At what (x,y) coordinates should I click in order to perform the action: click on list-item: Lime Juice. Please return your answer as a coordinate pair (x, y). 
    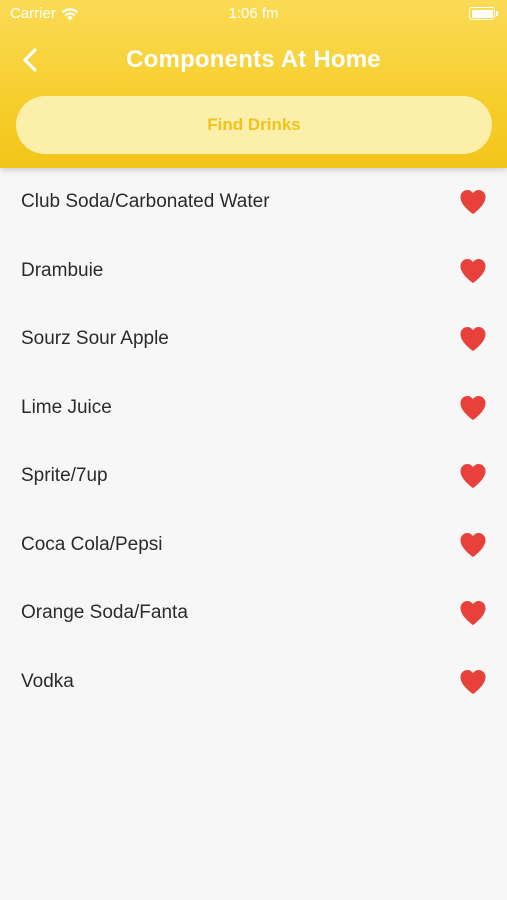
    Looking at the image, I should click on (253, 408).